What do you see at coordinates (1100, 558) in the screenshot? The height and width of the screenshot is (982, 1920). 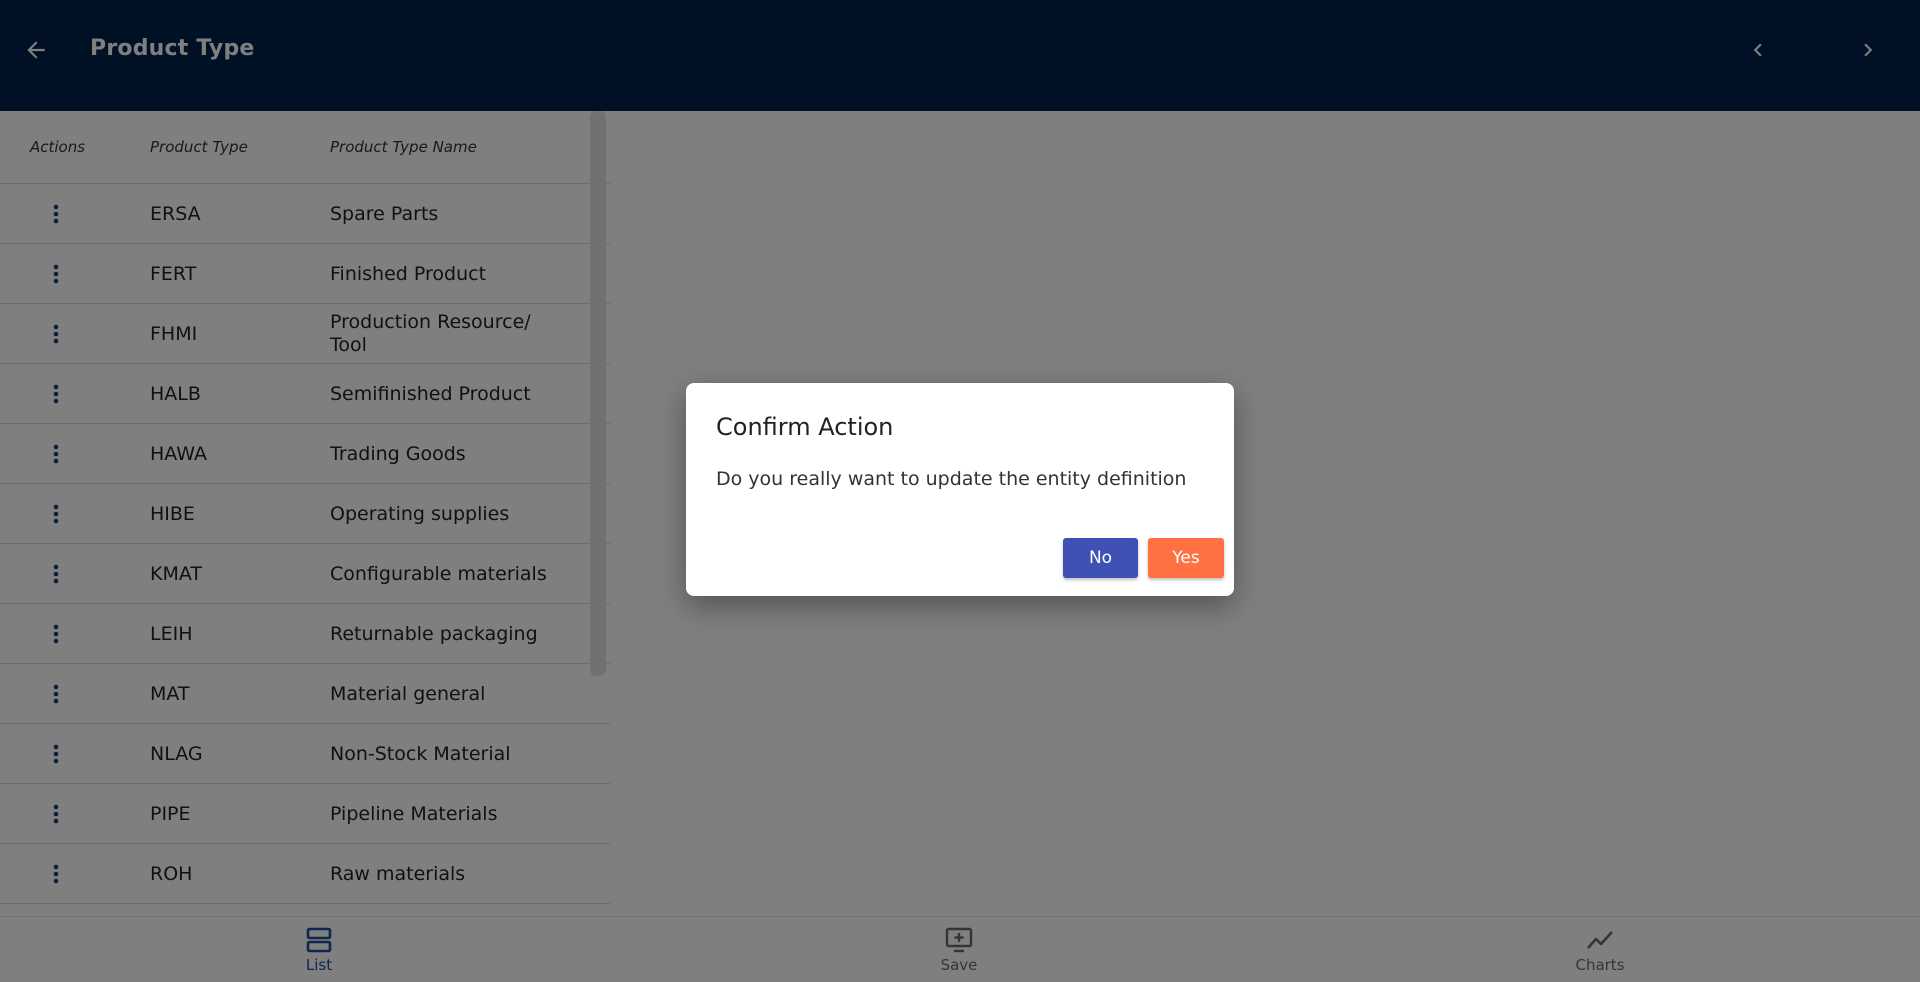 I see `no-button: No` at bounding box center [1100, 558].